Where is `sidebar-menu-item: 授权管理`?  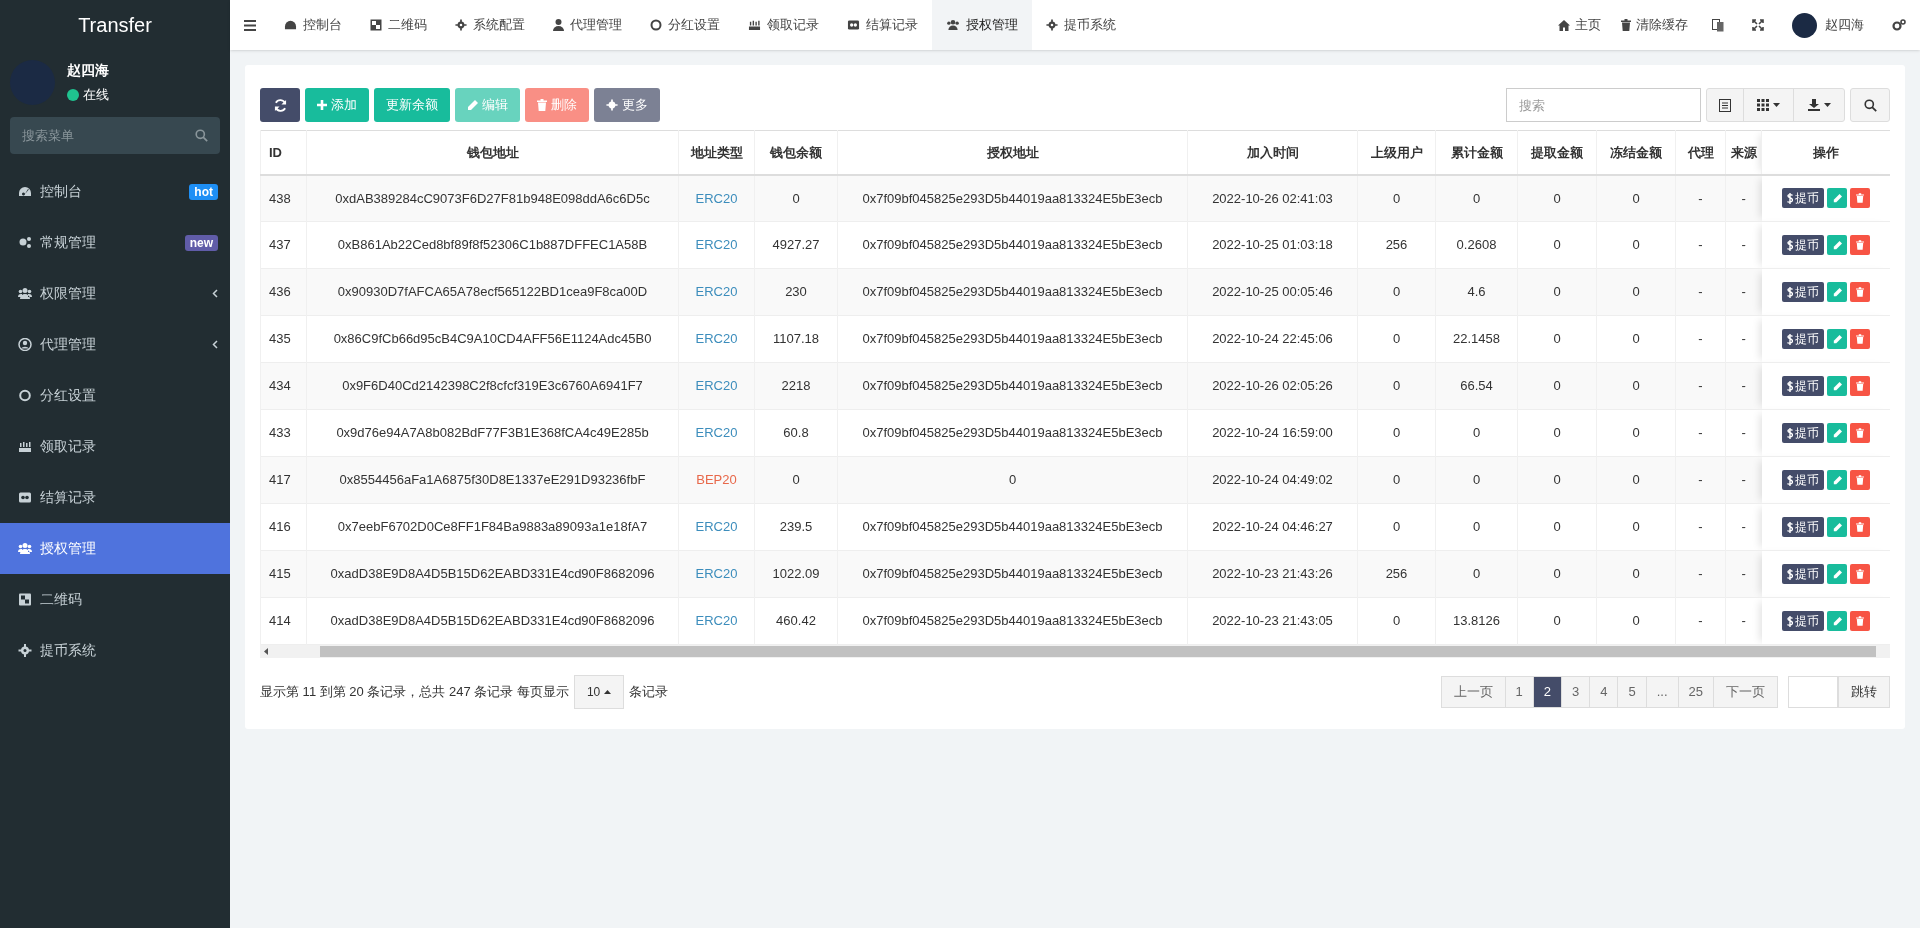 sidebar-menu-item: 授权管理 is located at coordinates (115, 548).